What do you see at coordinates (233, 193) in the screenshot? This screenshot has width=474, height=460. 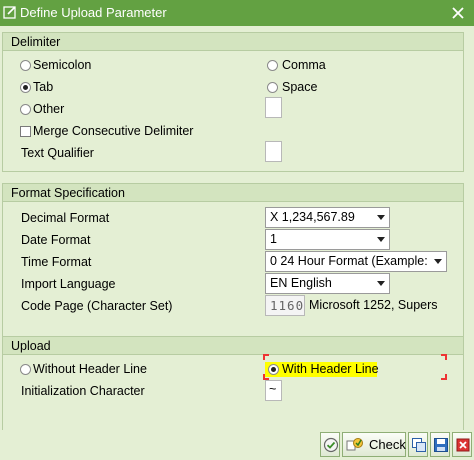 I see `format-group-header: Format Specification` at bounding box center [233, 193].